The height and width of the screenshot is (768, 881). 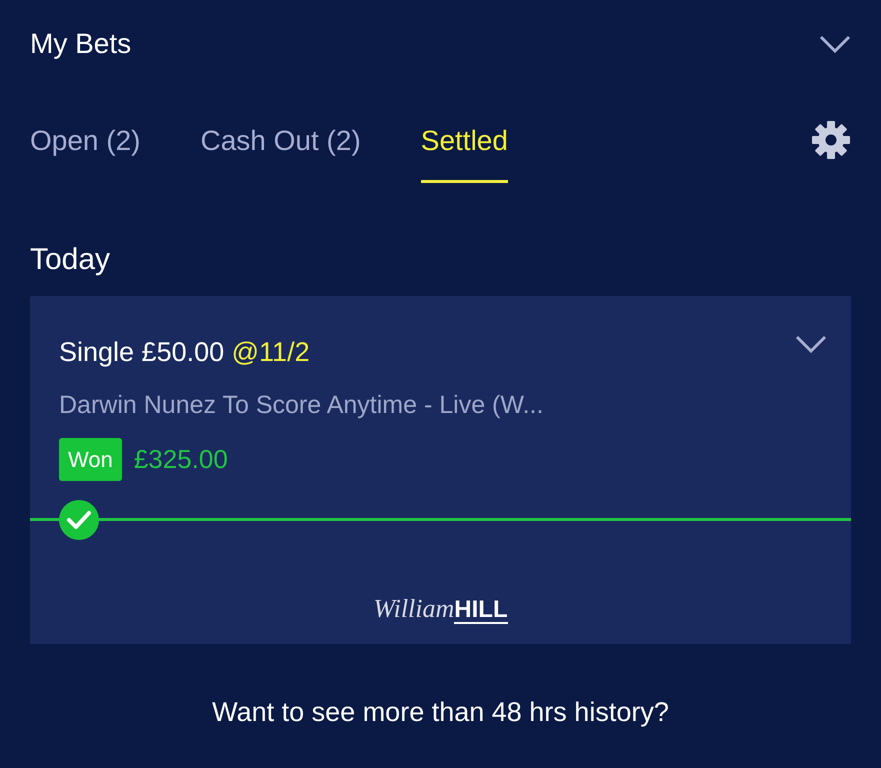 What do you see at coordinates (81, 44) in the screenshot?
I see `page-title: My Bets` at bounding box center [81, 44].